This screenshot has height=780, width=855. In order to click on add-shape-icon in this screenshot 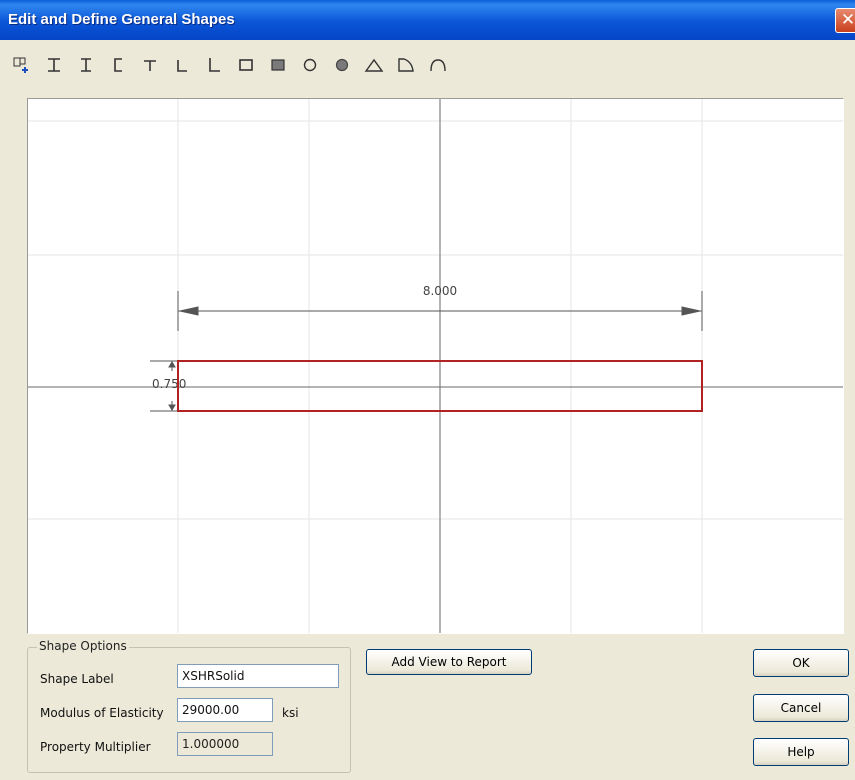, I will do `click(20, 65)`.